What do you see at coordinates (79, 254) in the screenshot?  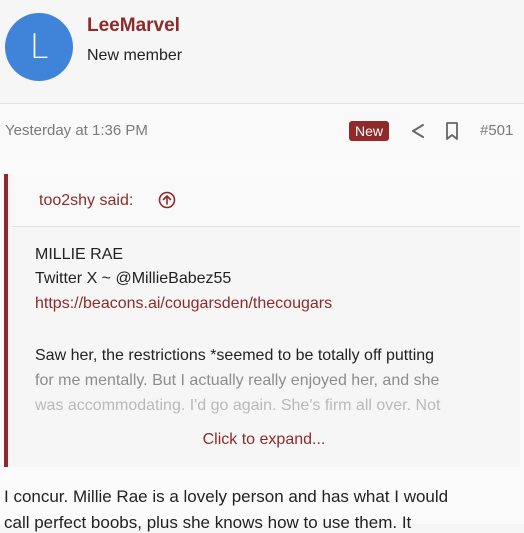 I see `quote-line: MILLIE RAE` at bounding box center [79, 254].